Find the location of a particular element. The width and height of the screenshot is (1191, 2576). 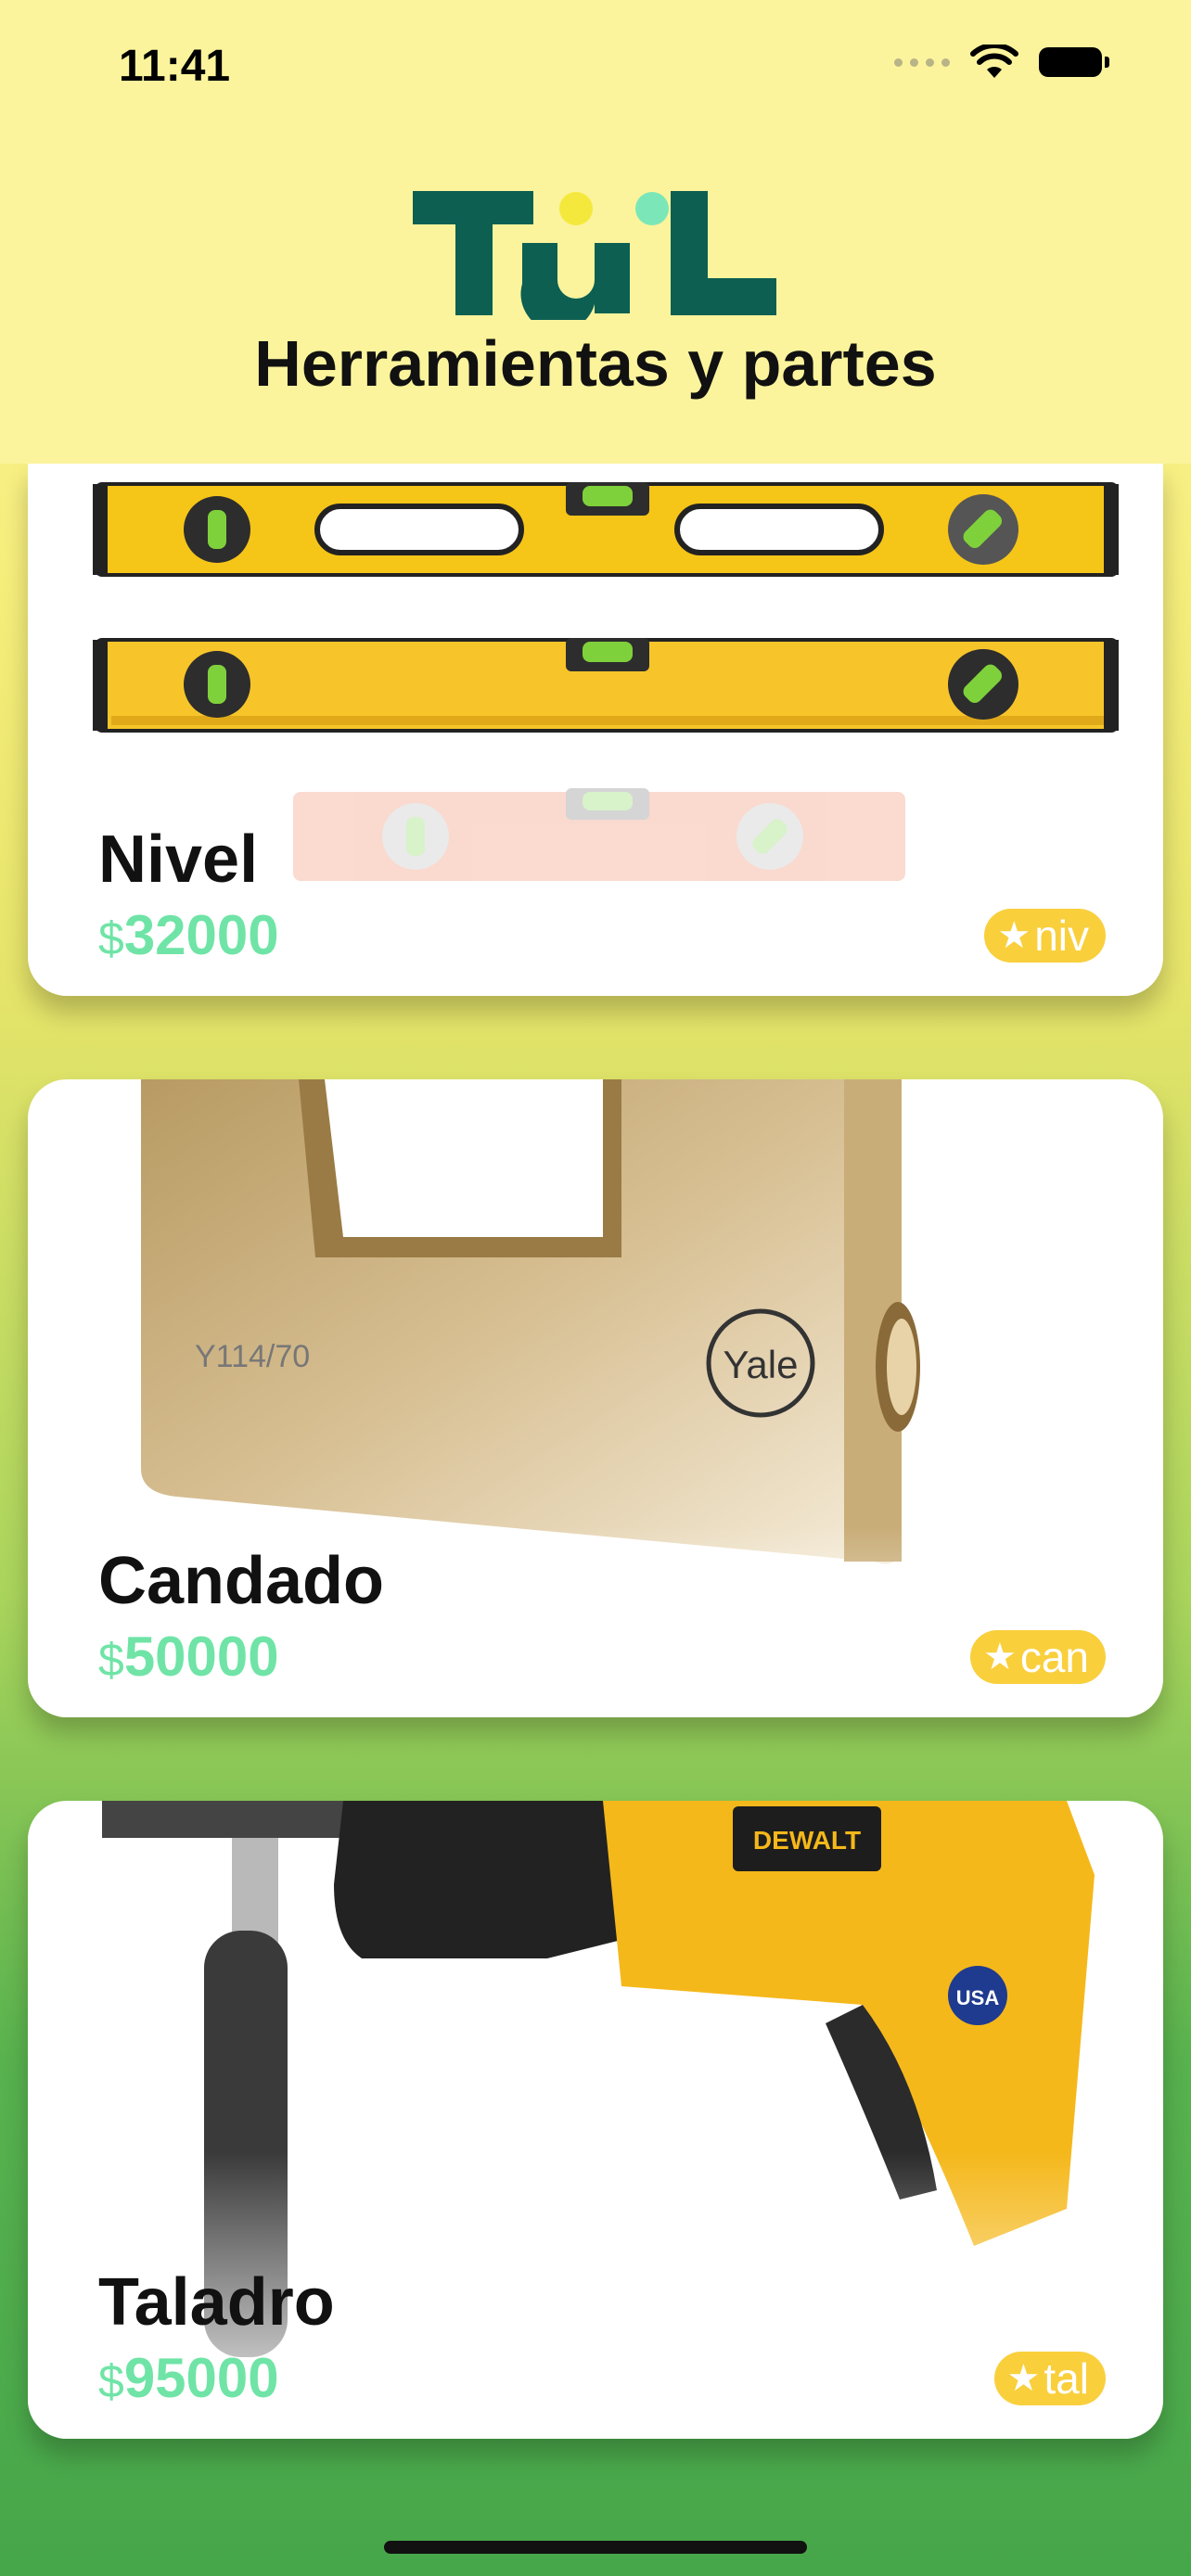

status-icons is located at coordinates (1001, 62).